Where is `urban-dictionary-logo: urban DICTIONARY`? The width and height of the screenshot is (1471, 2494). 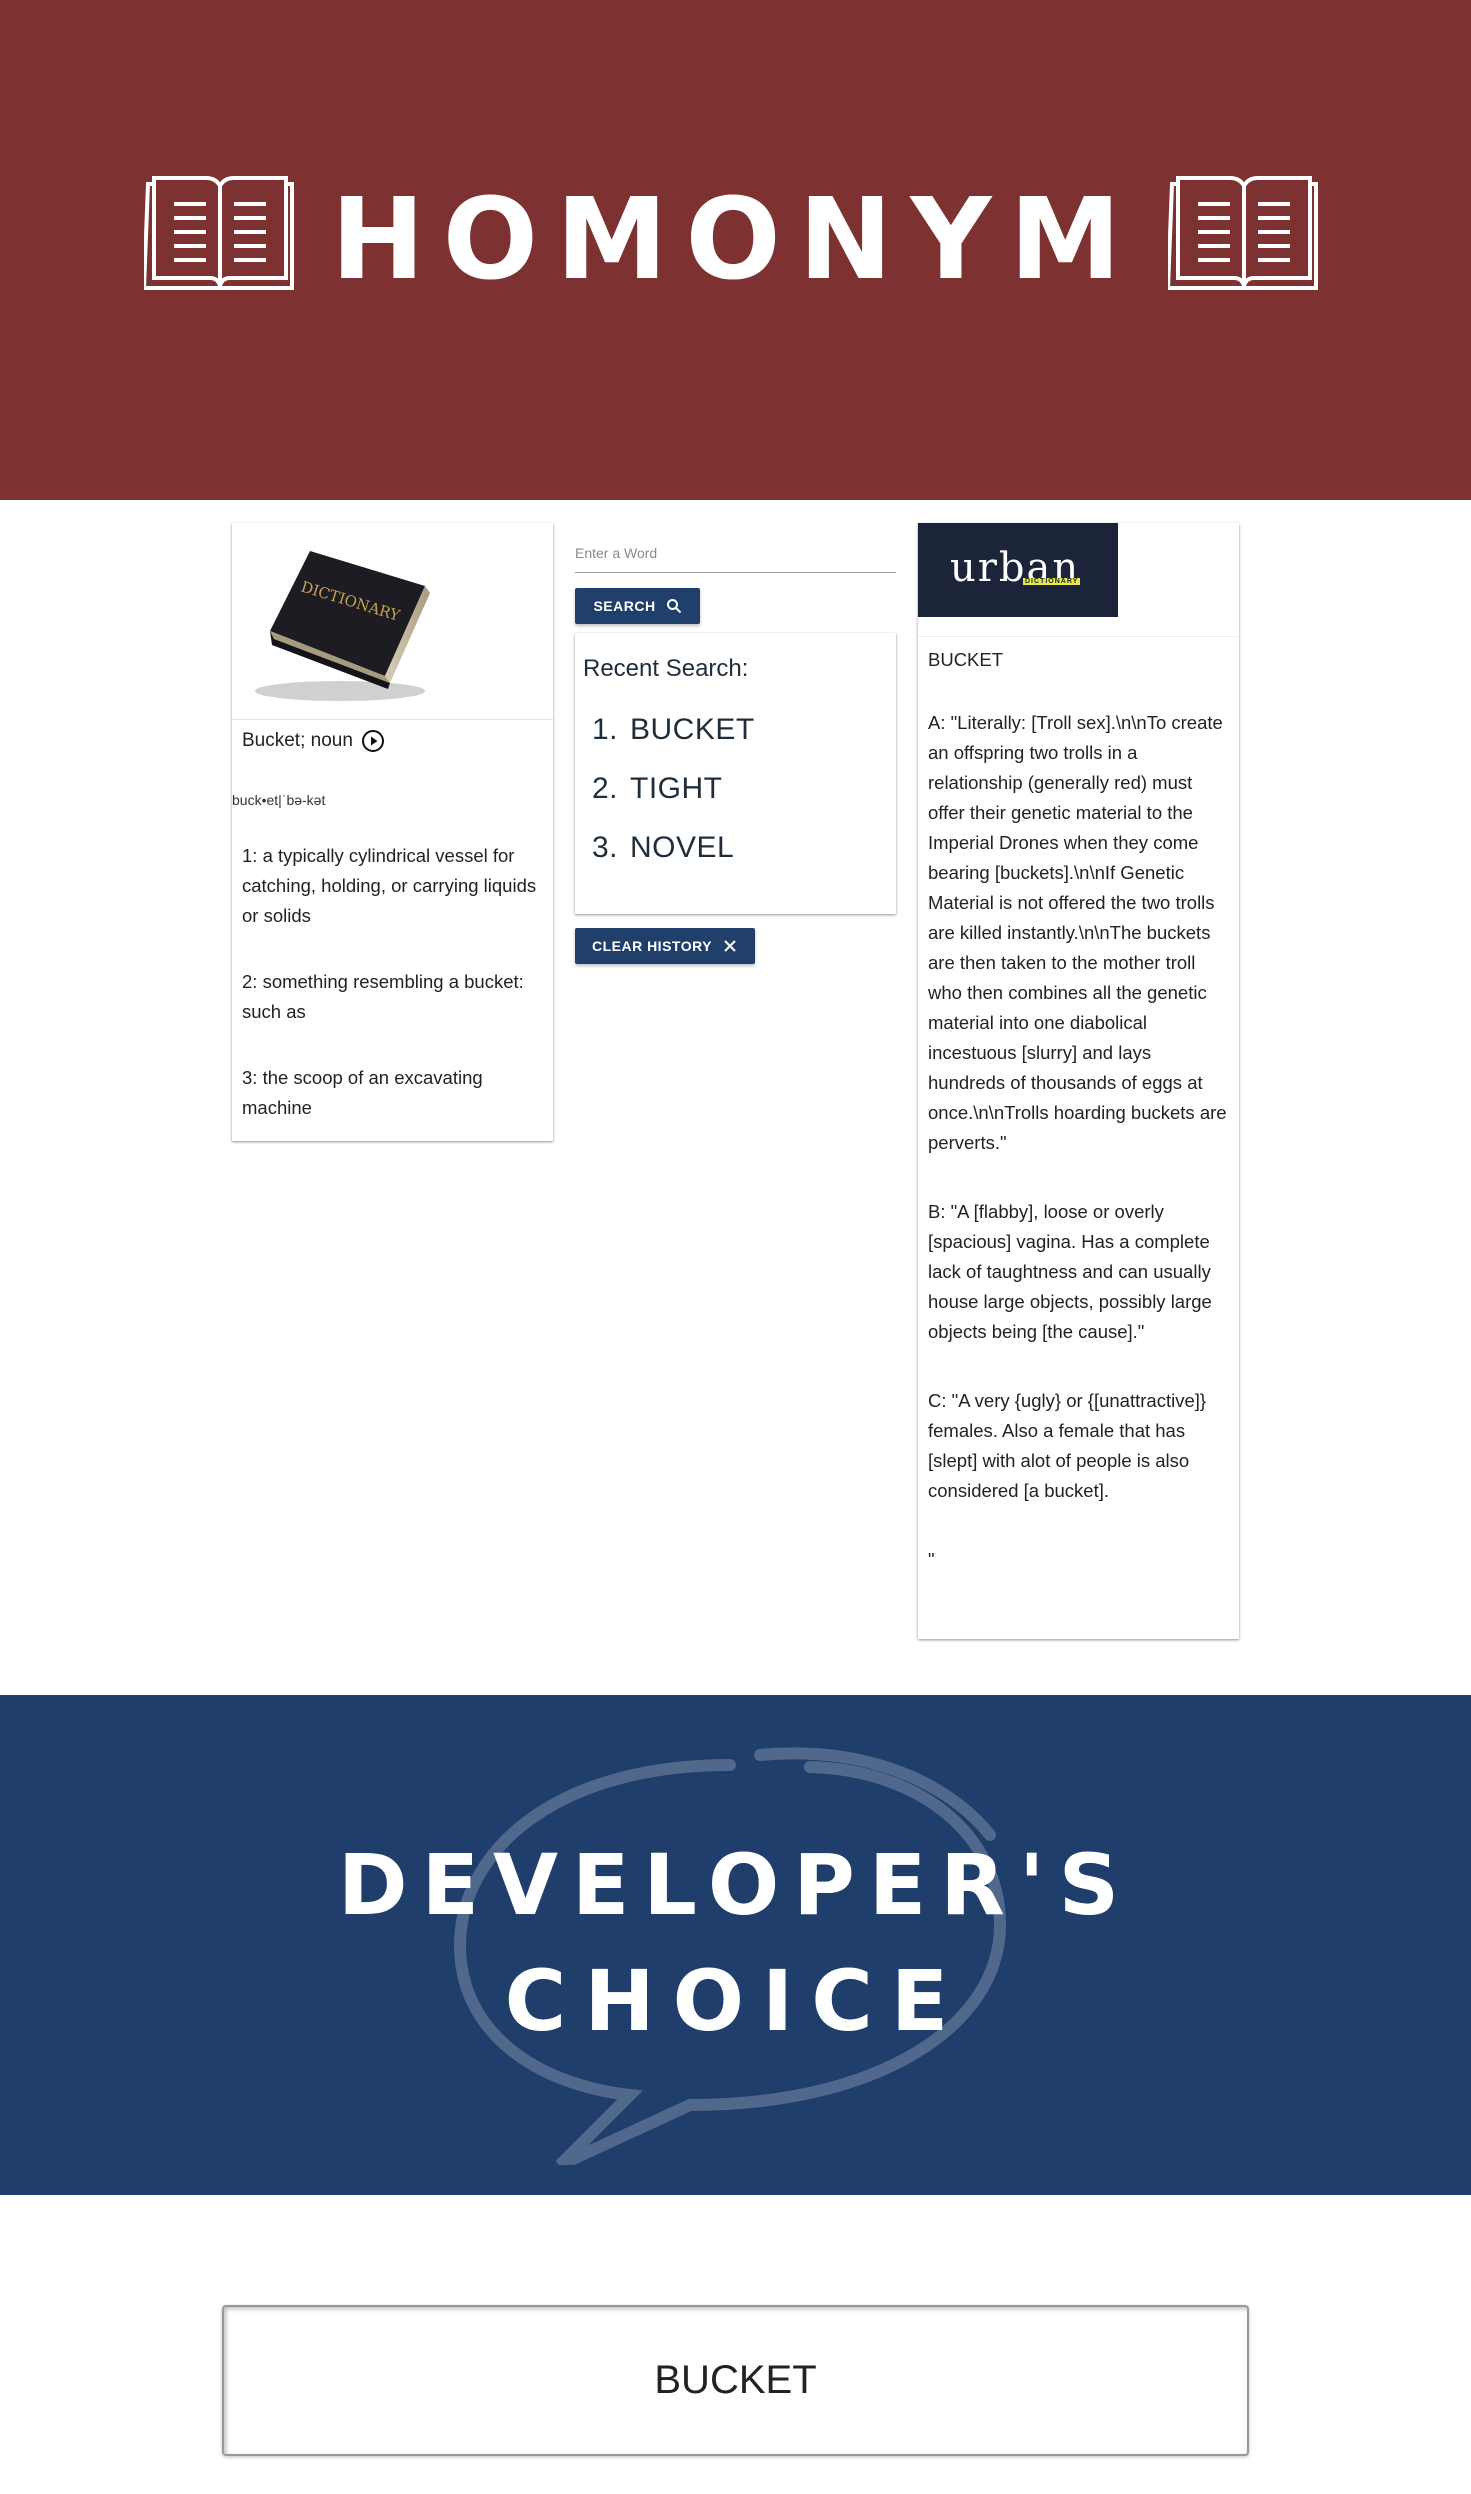 urban-dictionary-logo: urban DICTIONARY is located at coordinates (1018, 570).